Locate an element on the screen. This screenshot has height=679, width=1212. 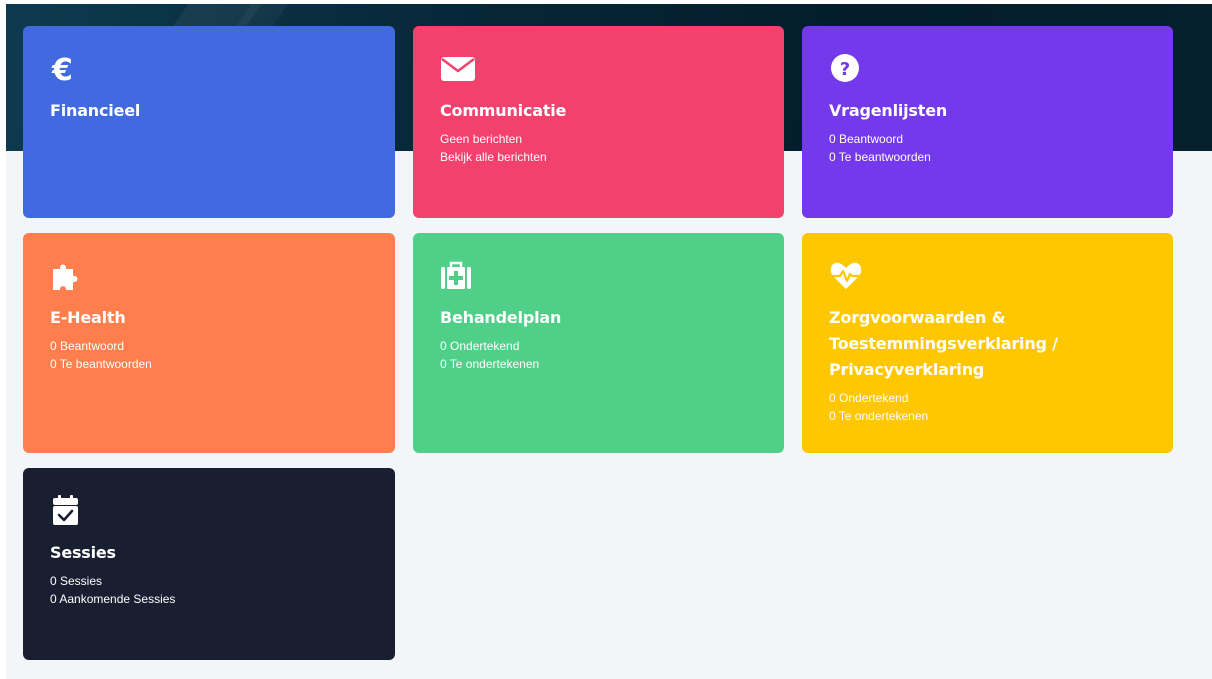
tile-title: Vragenlijsten is located at coordinates (888, 110).